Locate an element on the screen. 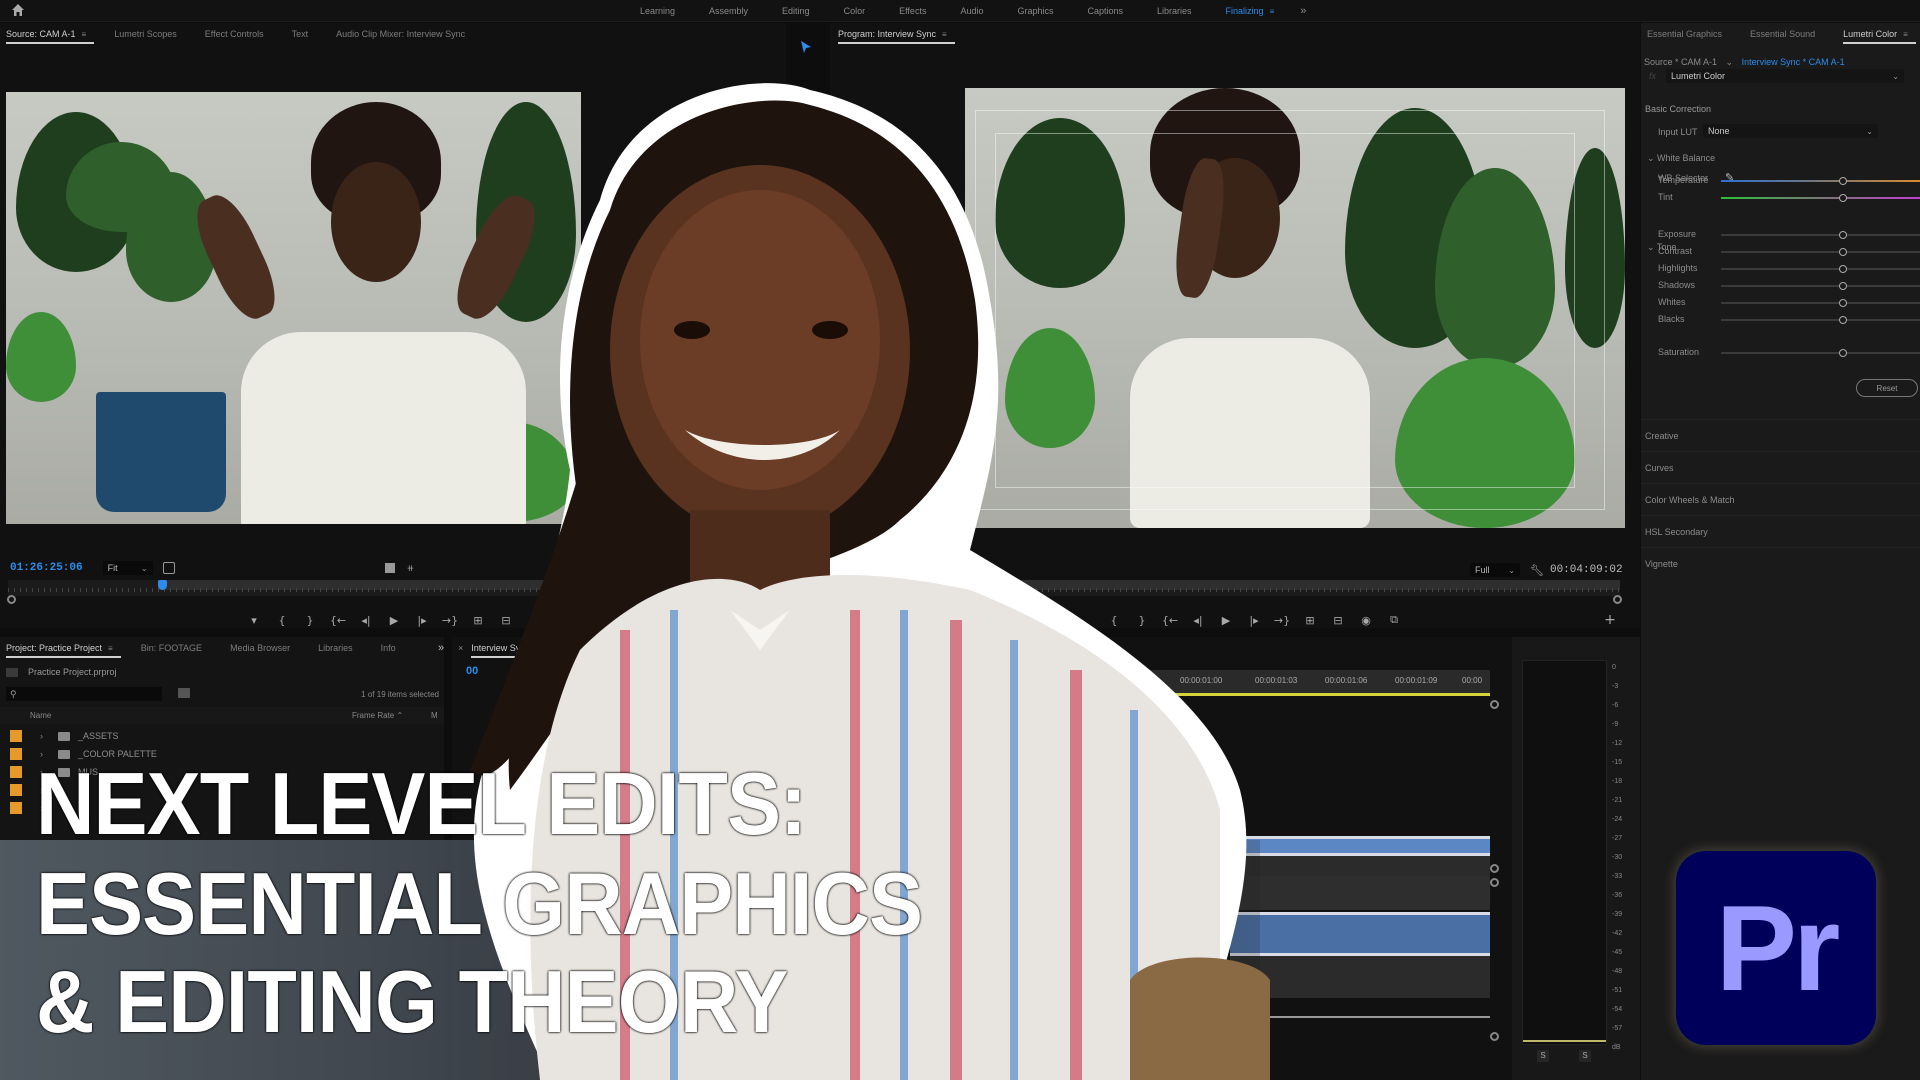  add-marker-button: ▾ is located at coordinates (254, 620).